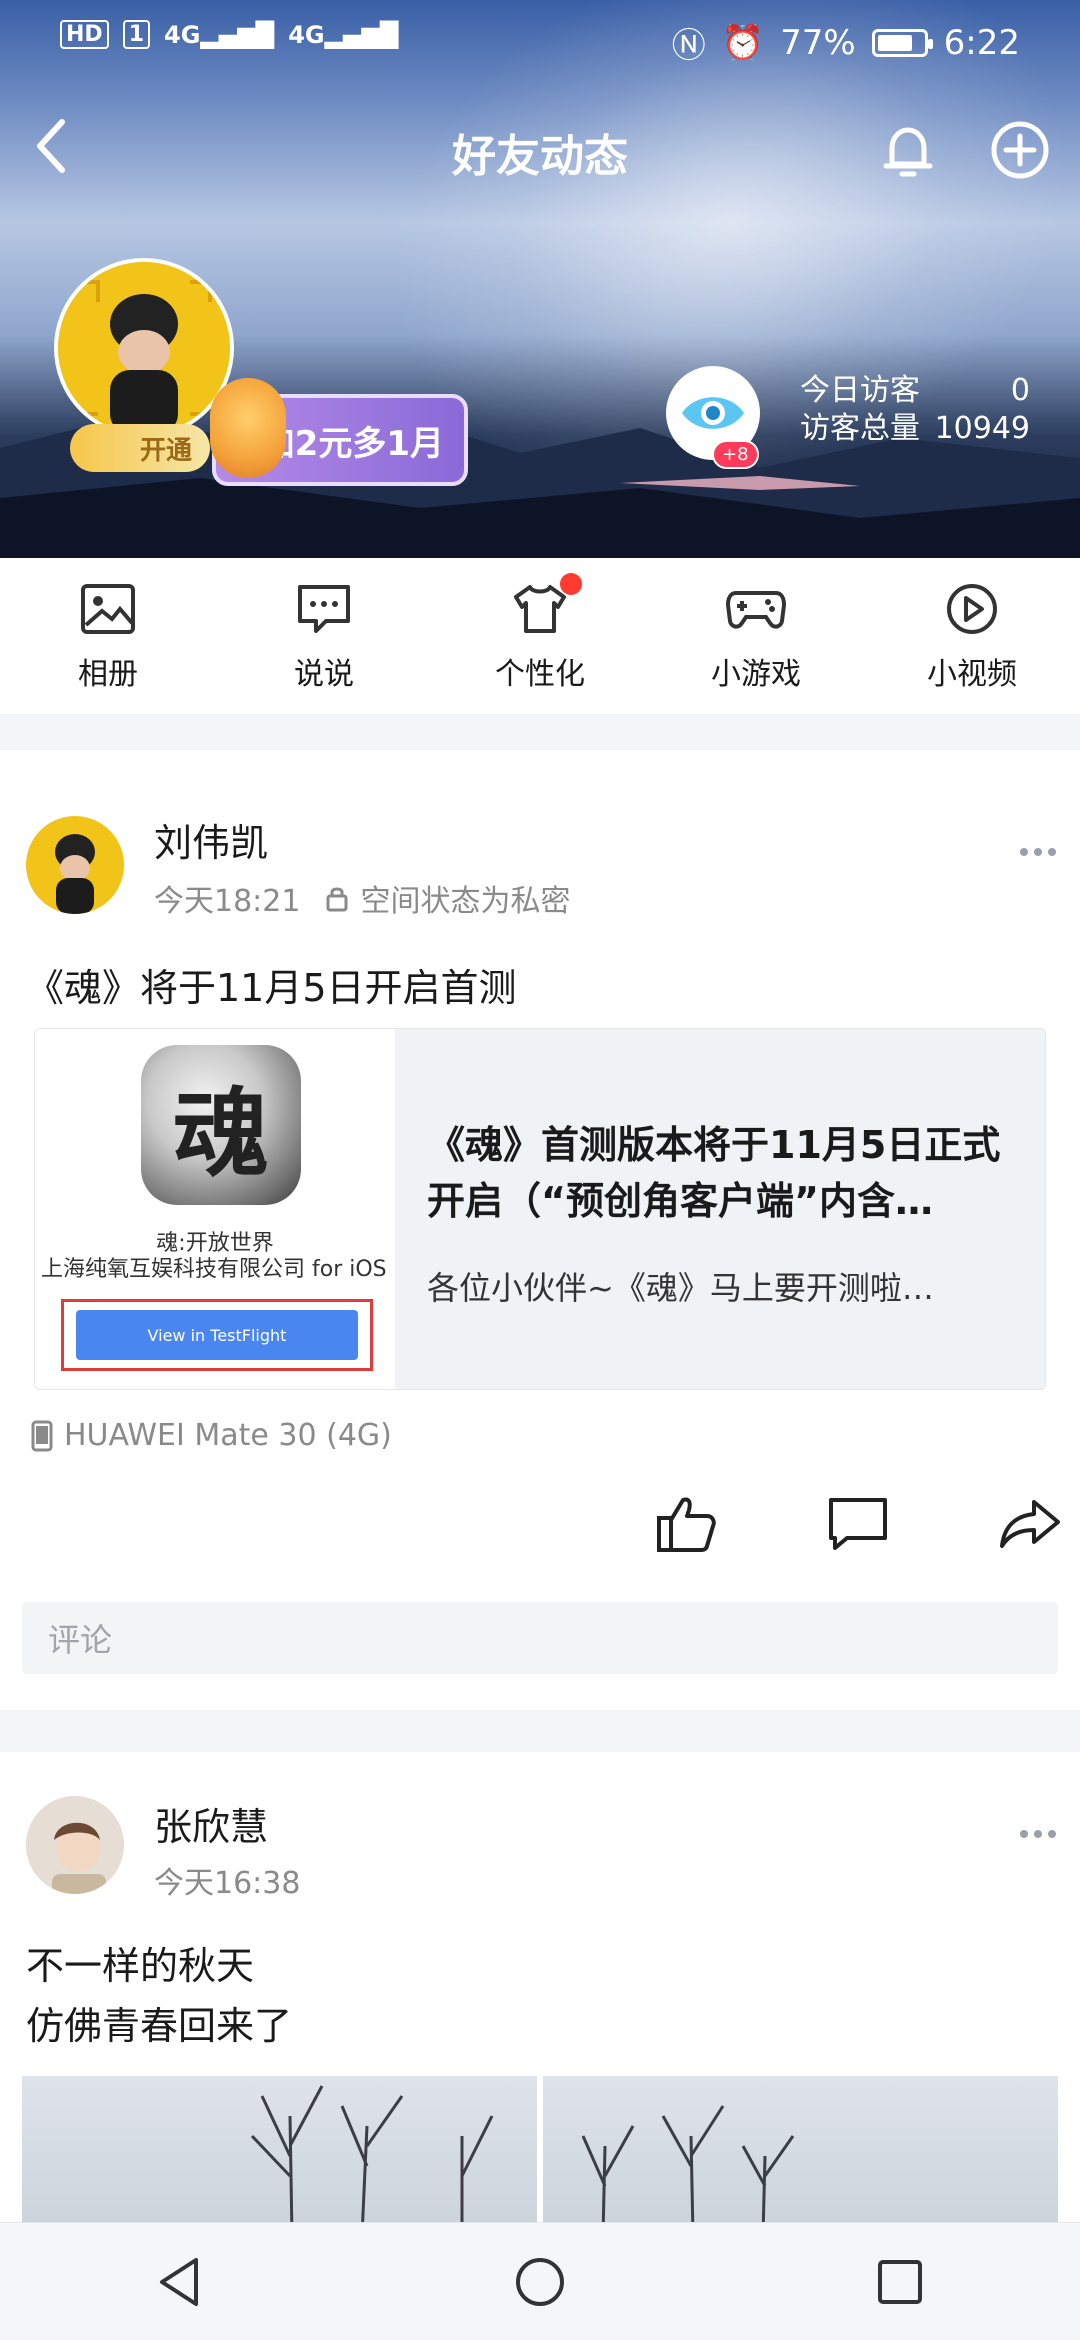  I want to click on promo-banner: 加2元多1月, so click(339, 432).